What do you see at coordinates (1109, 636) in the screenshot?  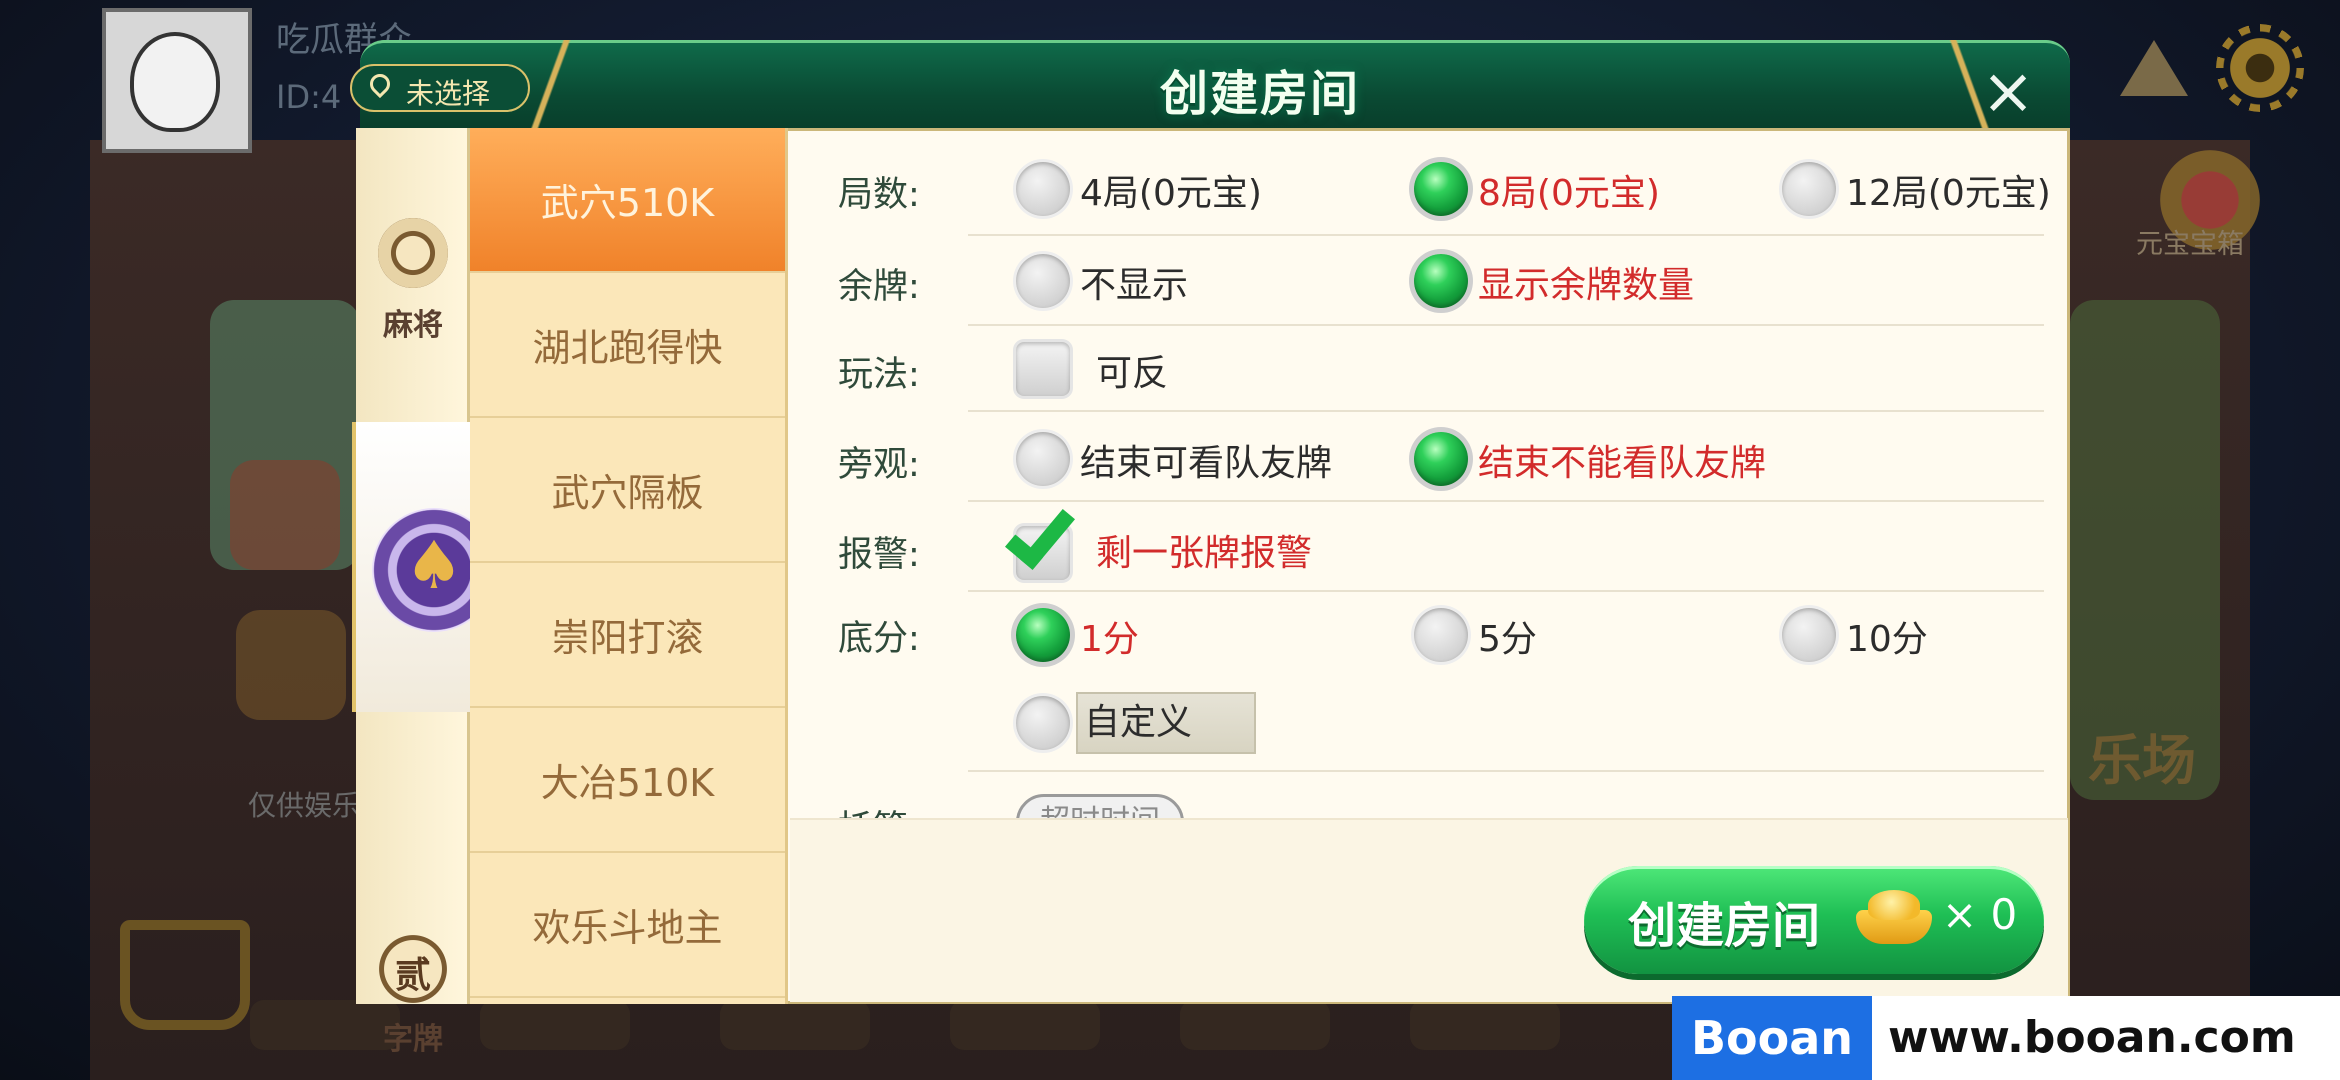 I see `score-option-1: 1分` at bounding box center [1109, 636].